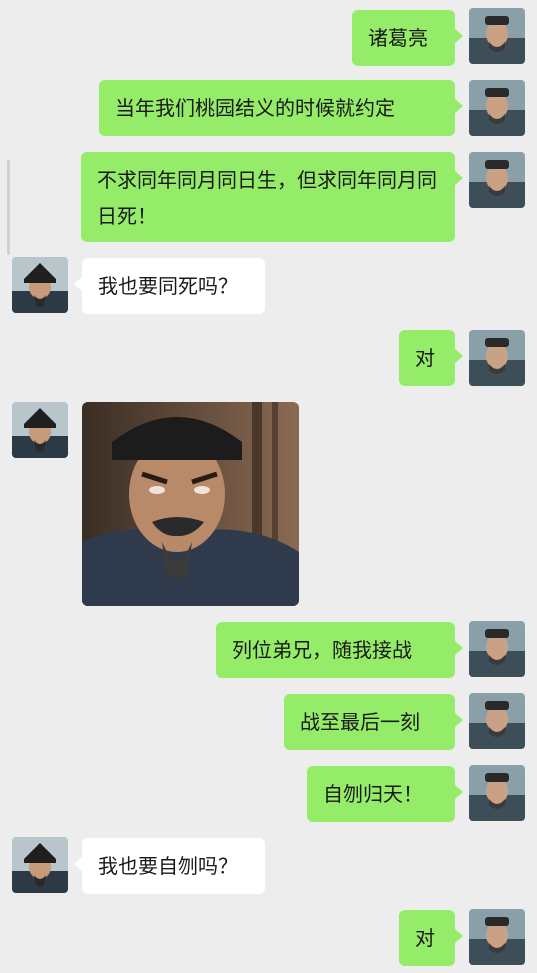 Image resolution: width=537 pixels, height=973 pixels. What do you see at coordinates (360, 722) in the screenshot?
I see `message-text: 战至最后一刻` at bounding box center [360, 722].